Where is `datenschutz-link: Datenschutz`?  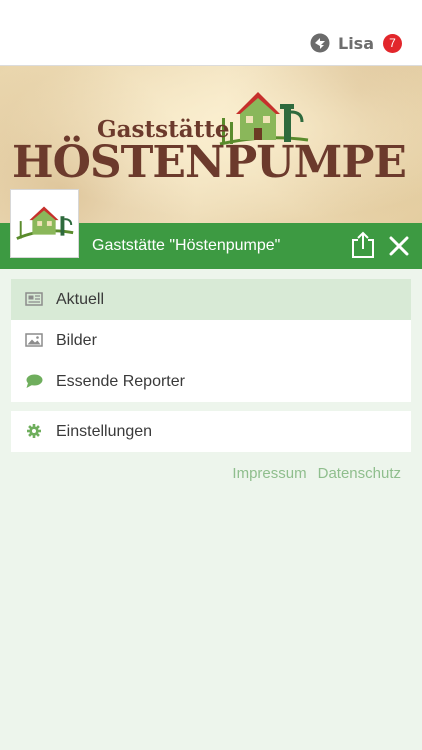
datenschutz-link: Datenschutz is located at coordinates (359, 473).